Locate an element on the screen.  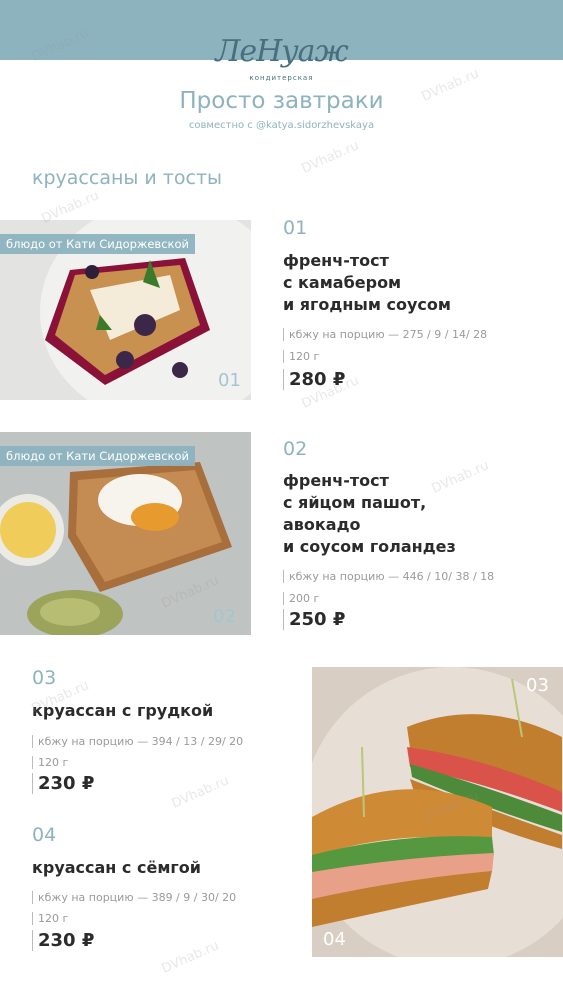
photo-number: 03 is located at coordinates (537, 685).